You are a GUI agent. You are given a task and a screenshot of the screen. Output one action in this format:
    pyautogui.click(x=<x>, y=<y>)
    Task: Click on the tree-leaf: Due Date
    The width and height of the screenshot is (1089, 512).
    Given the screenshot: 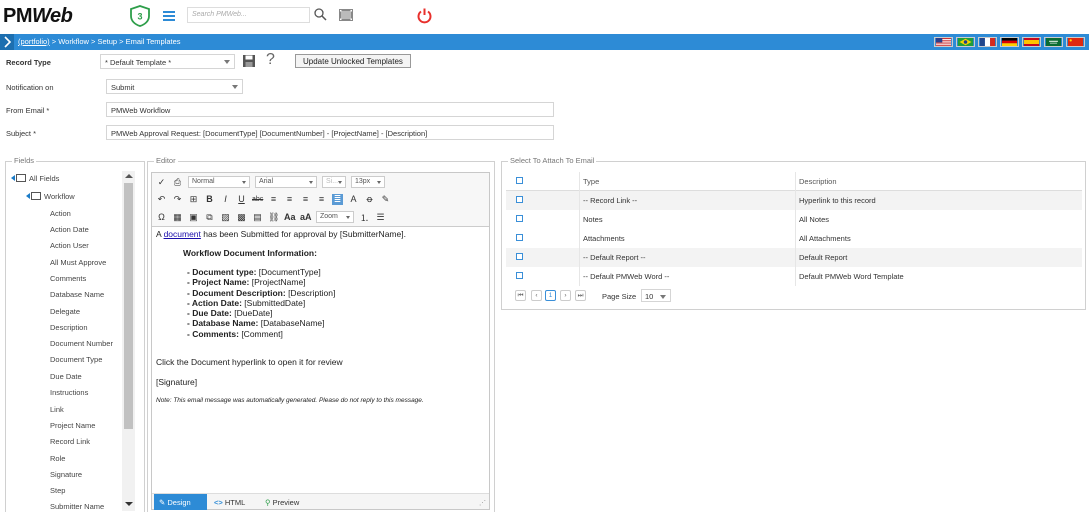 What is the action you would take?
    pyautogui.click(x=66, y=376)
    